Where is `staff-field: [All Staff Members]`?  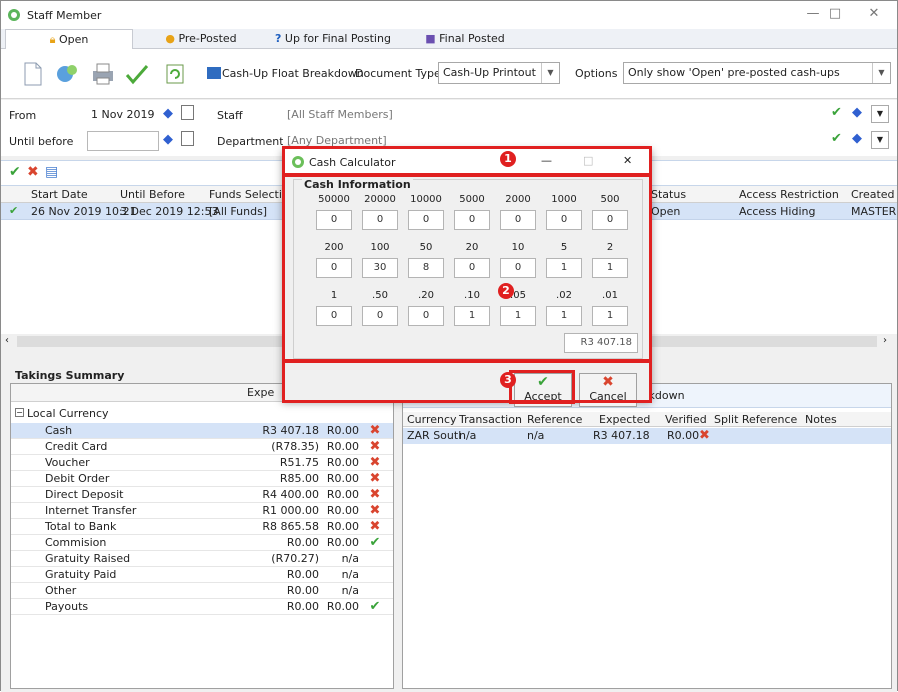 staff-field: [All Staff Members] is located at coordinates (553, 115).